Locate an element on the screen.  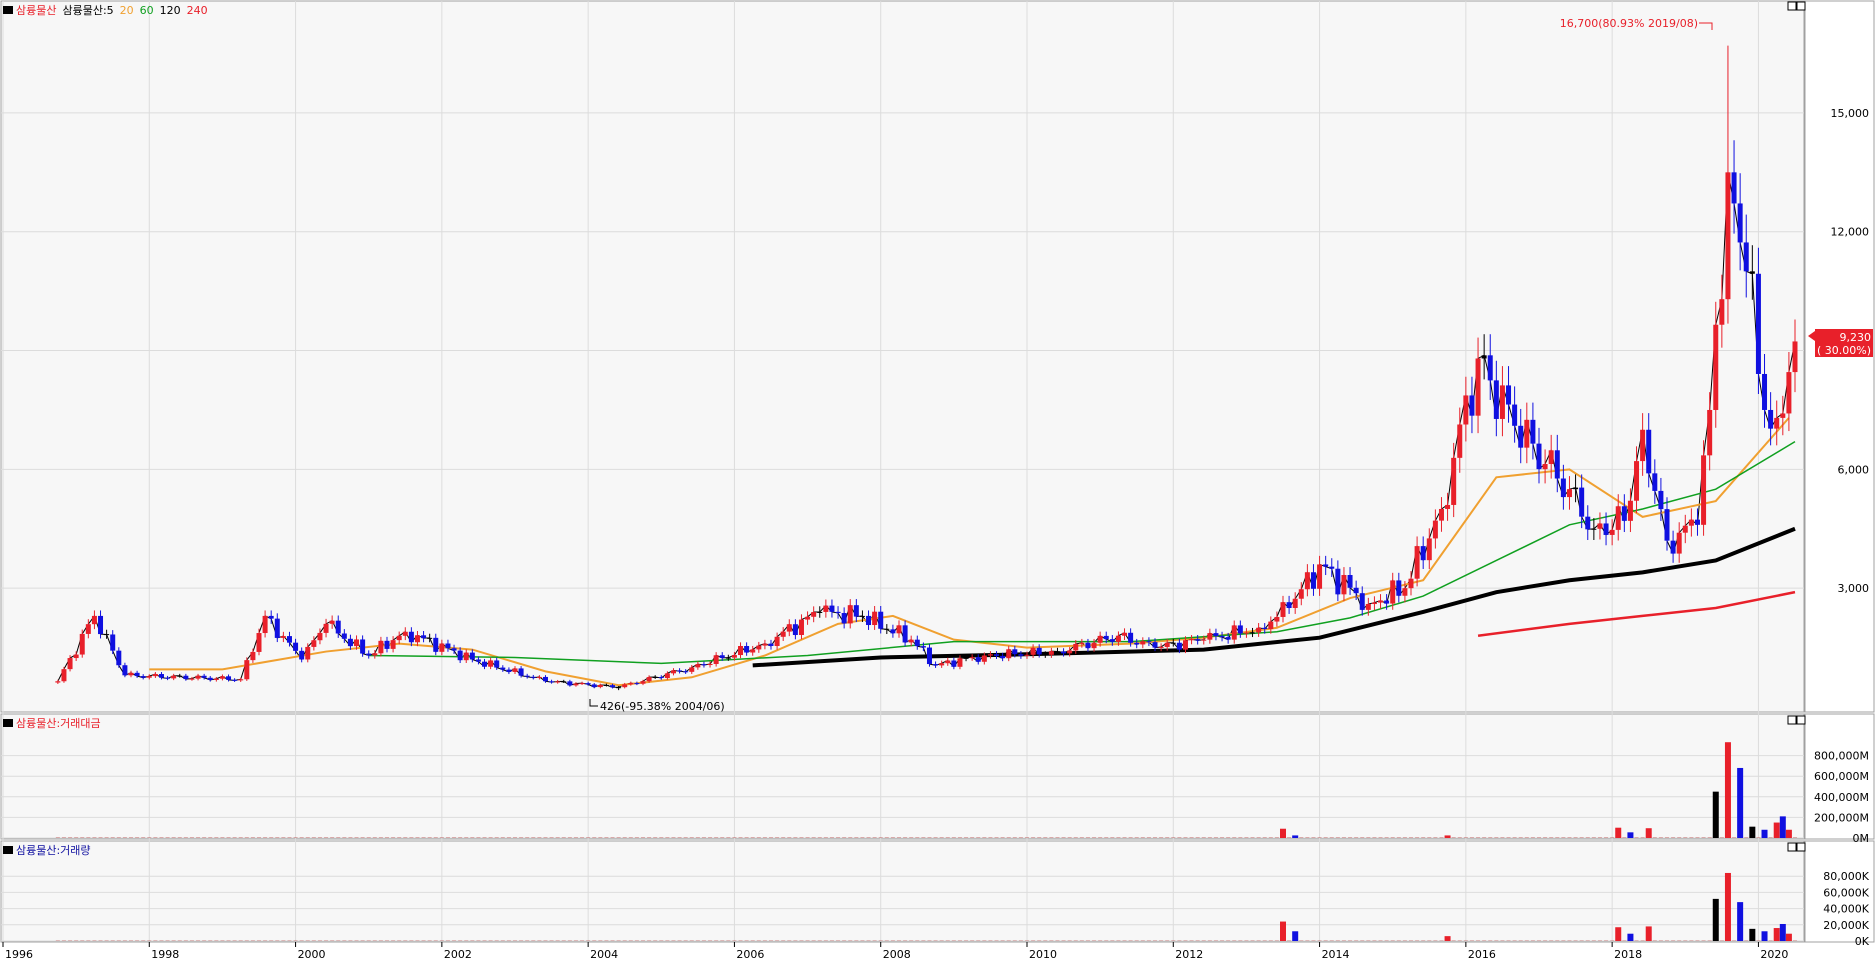
x-axis-label: 2016 is located at coordinates (1482, 954).